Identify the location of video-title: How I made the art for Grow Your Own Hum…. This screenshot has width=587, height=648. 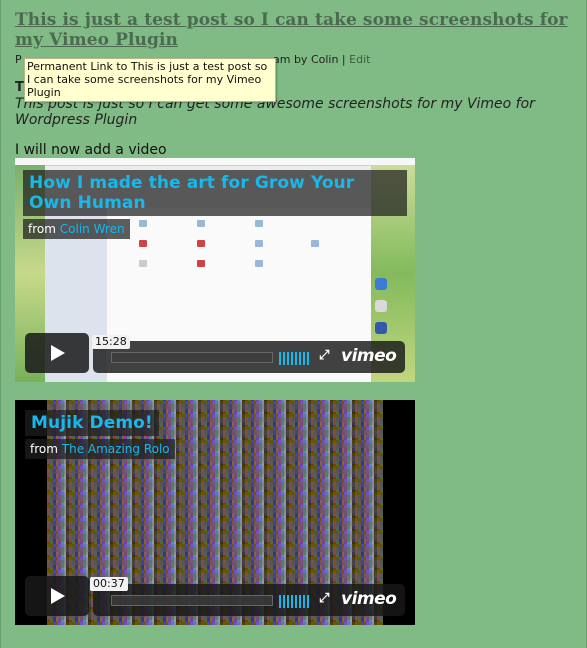
(215, 193).